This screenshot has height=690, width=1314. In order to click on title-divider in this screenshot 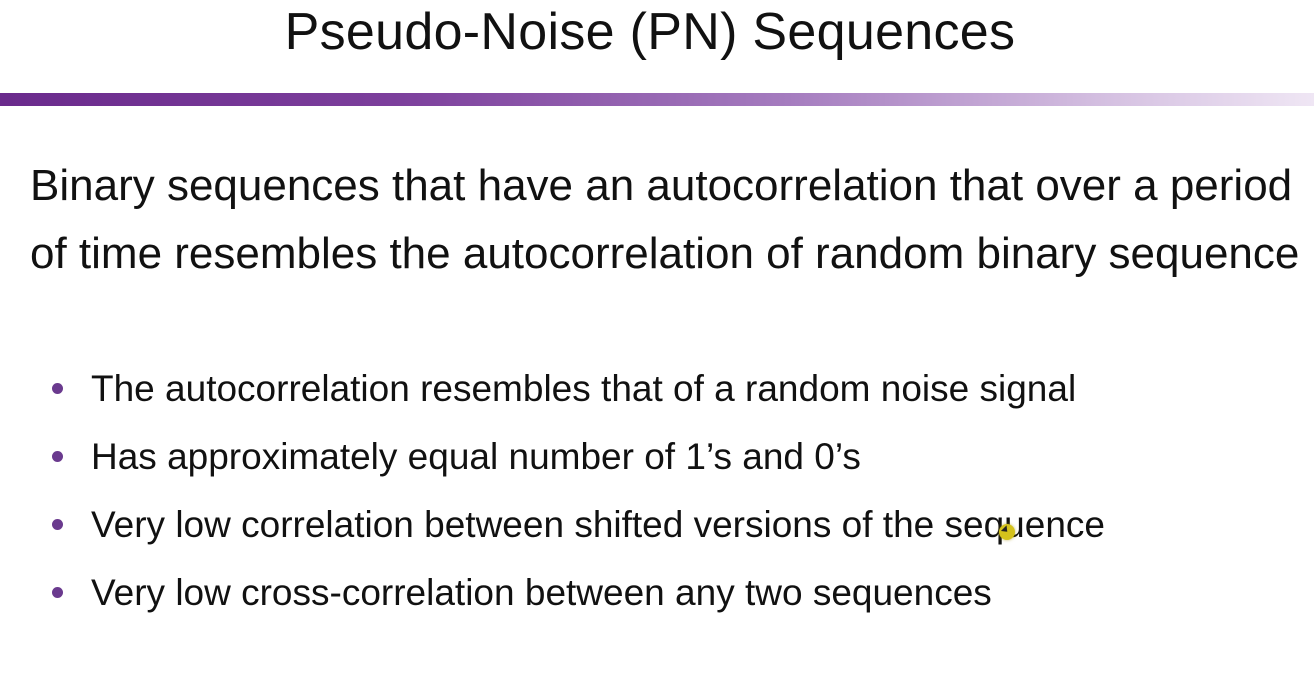, I will do `click(657, 99)`.